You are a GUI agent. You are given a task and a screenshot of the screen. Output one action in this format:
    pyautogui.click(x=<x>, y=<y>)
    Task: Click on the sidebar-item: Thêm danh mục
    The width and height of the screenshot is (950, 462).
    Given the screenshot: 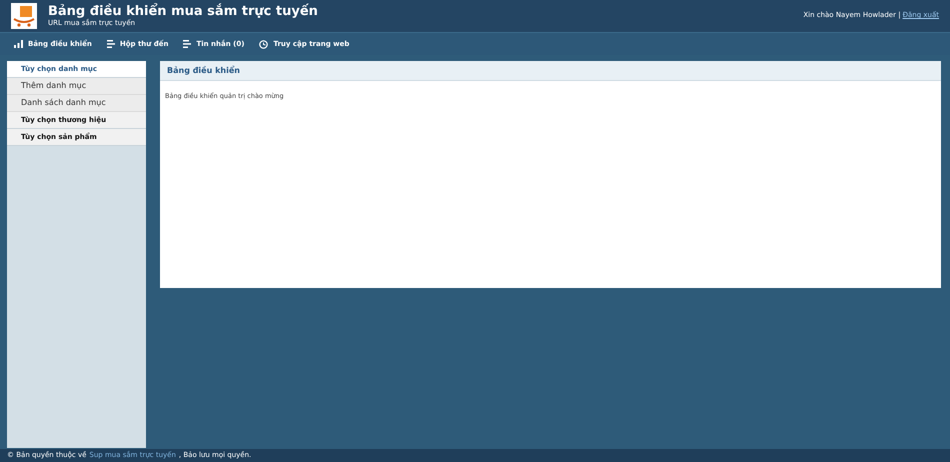 What is the action you would take?
    pyautogui.click(x=76, y=86)
    